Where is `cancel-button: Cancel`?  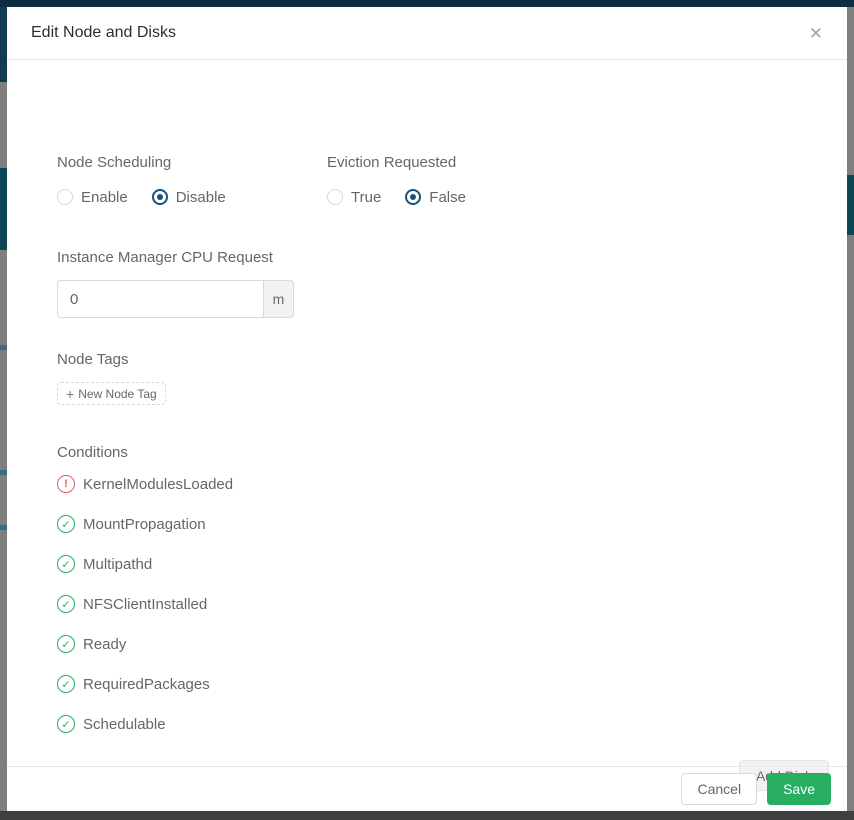
cancel-button: Cancel is located at coordinates (719, 789).